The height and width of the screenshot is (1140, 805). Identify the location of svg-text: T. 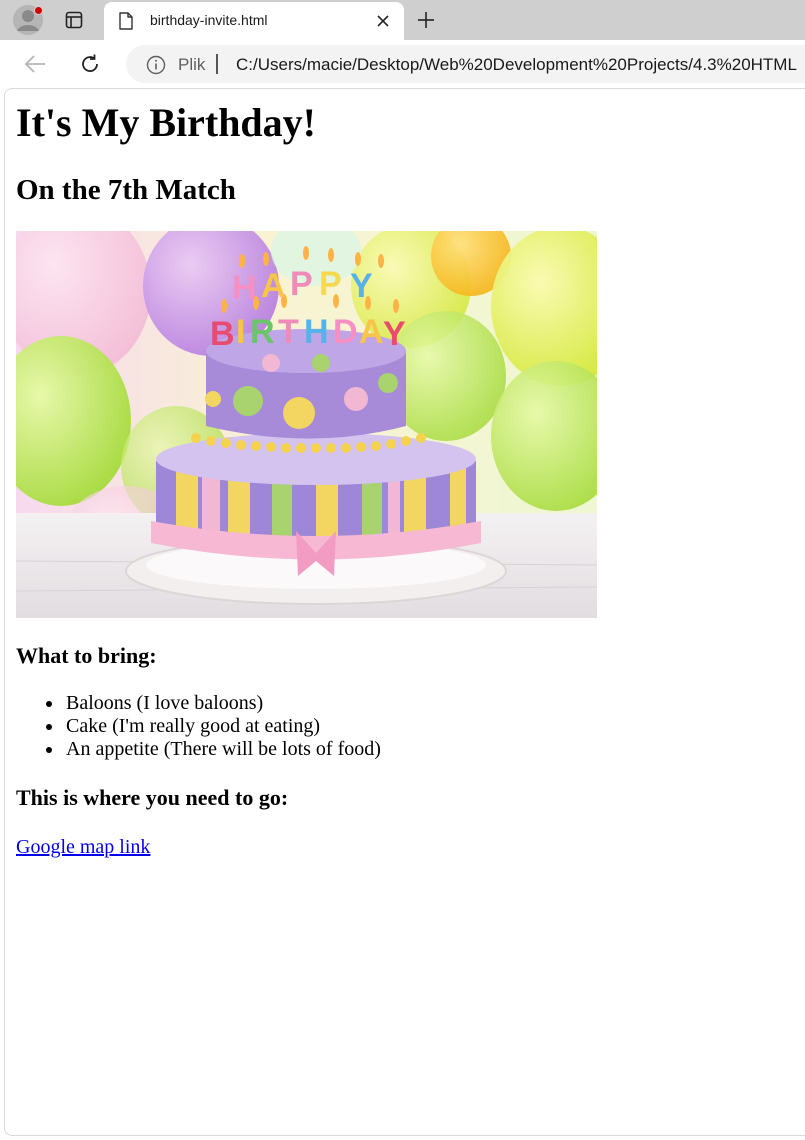
(288, 332).